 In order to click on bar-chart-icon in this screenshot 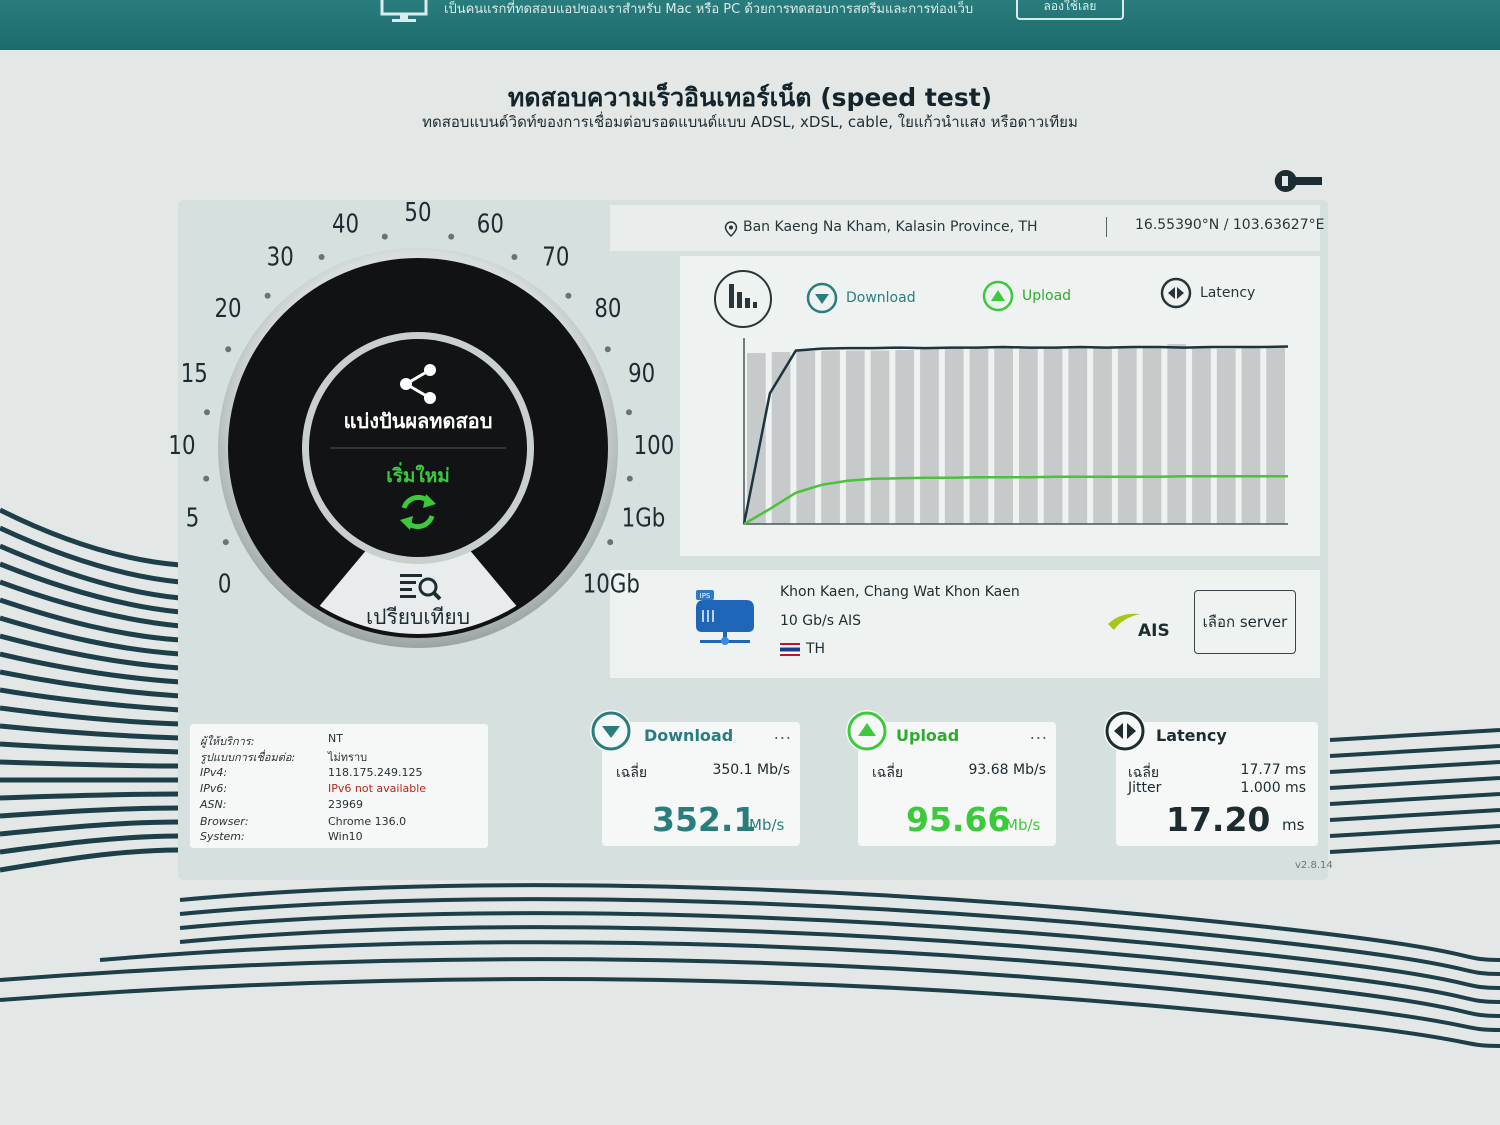, I will do `click(743, 296)`.